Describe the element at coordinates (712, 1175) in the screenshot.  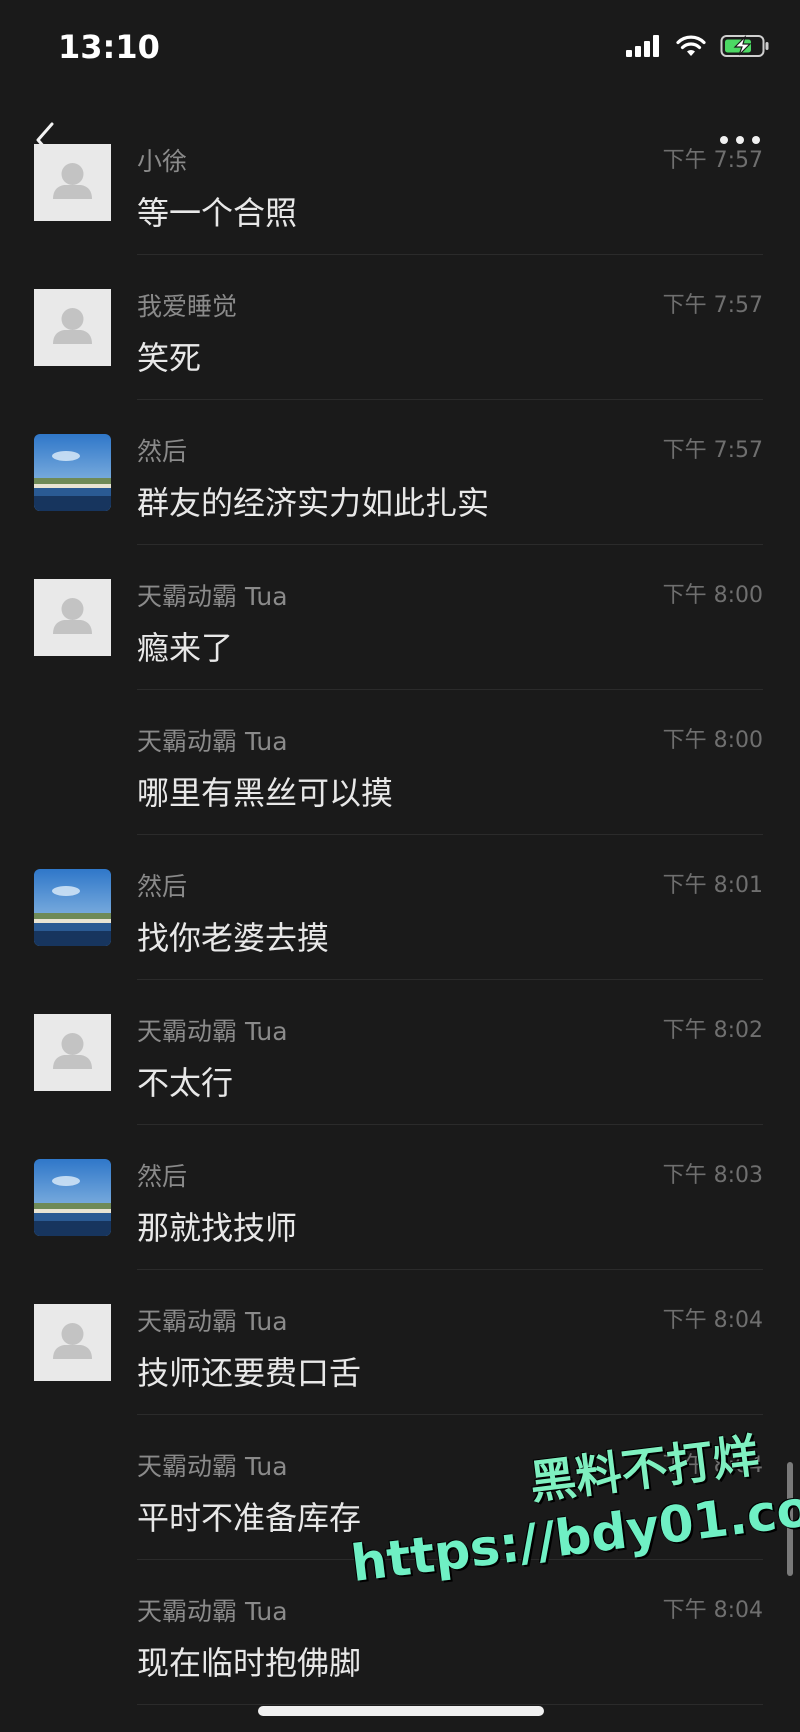
I see `message-time: 下午 8:03` at that location.